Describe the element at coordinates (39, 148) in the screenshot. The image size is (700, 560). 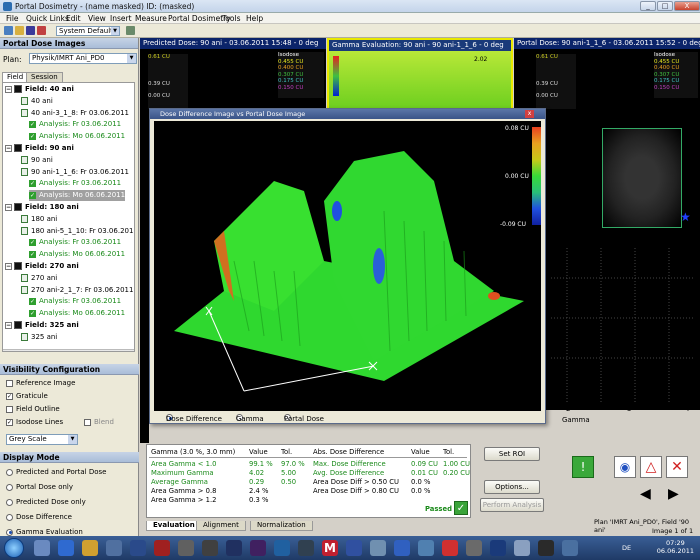
I see `tree-field-node: − Field: 90 ani` at that location.